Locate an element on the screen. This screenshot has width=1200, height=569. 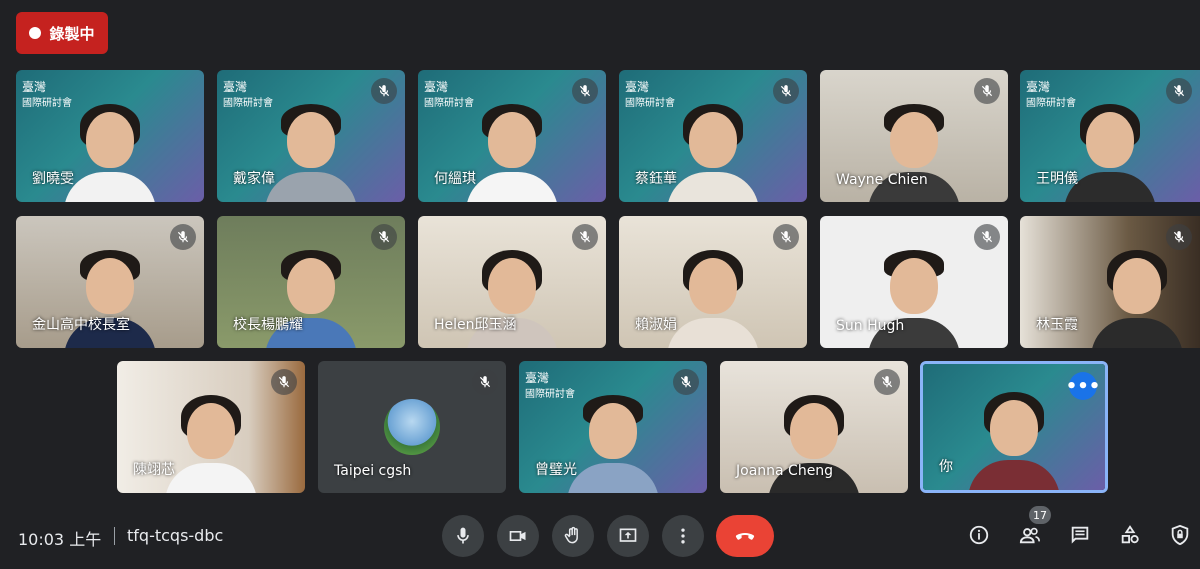
more-options-icon: ••• is located at coordinates (1083, 386).